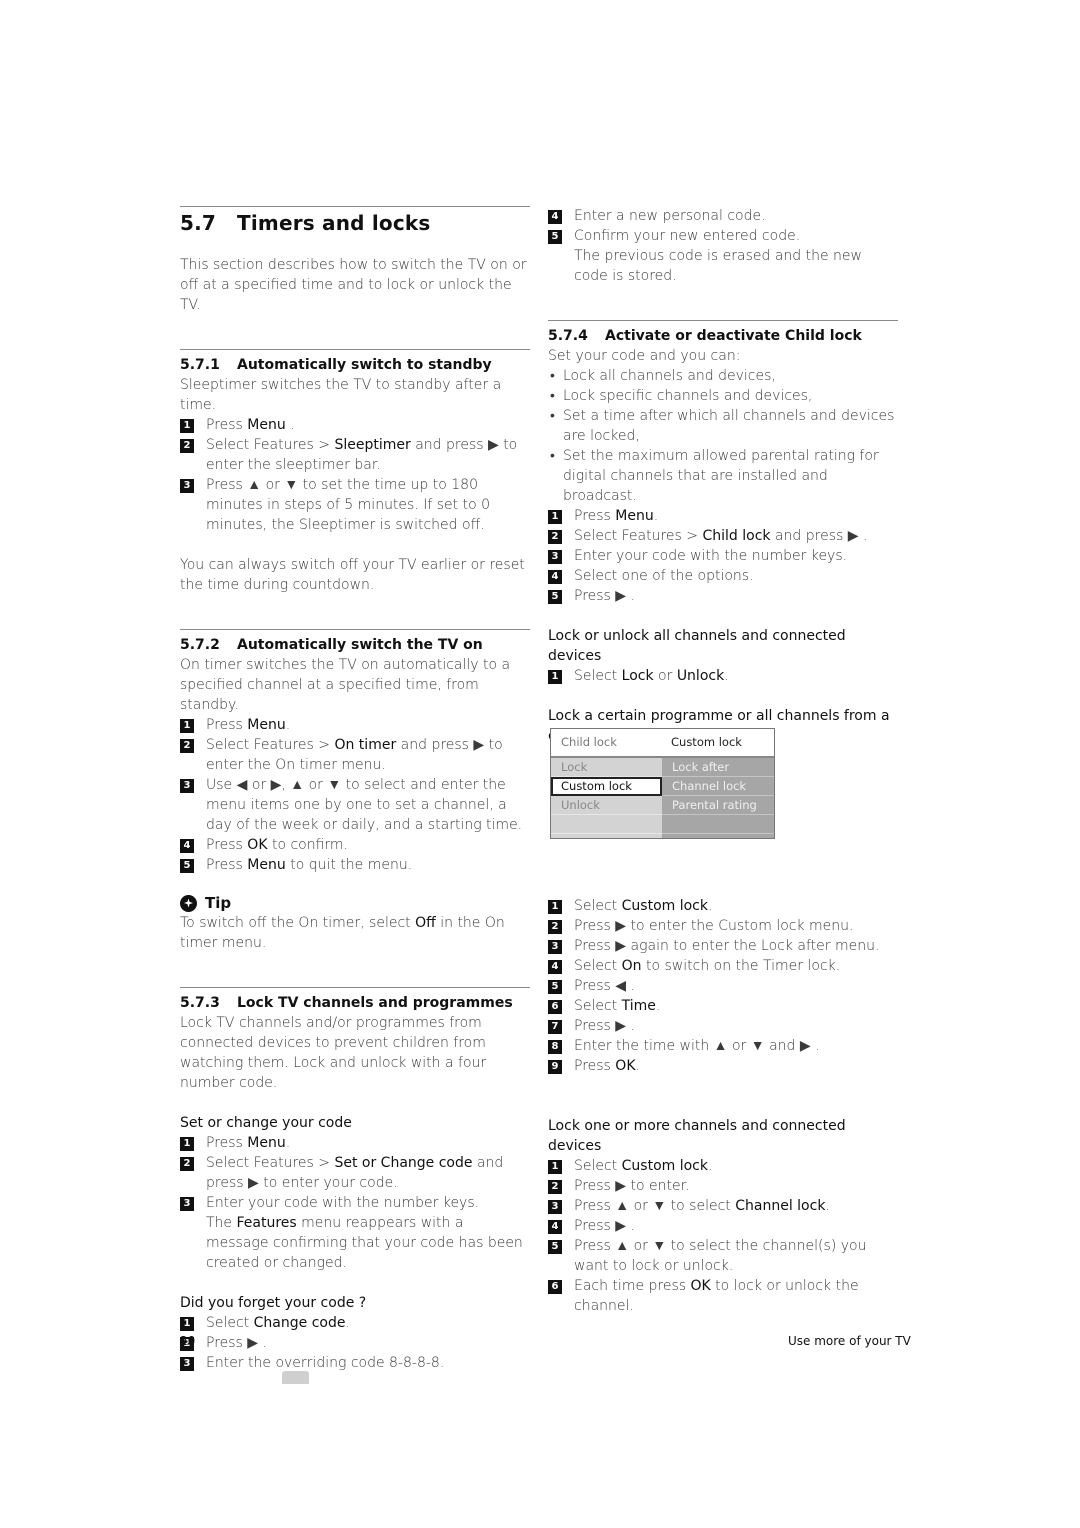 The image size is (1080, 1528). I want to click on forgot-title: Did you forget your code ?, so click(273, 1303).